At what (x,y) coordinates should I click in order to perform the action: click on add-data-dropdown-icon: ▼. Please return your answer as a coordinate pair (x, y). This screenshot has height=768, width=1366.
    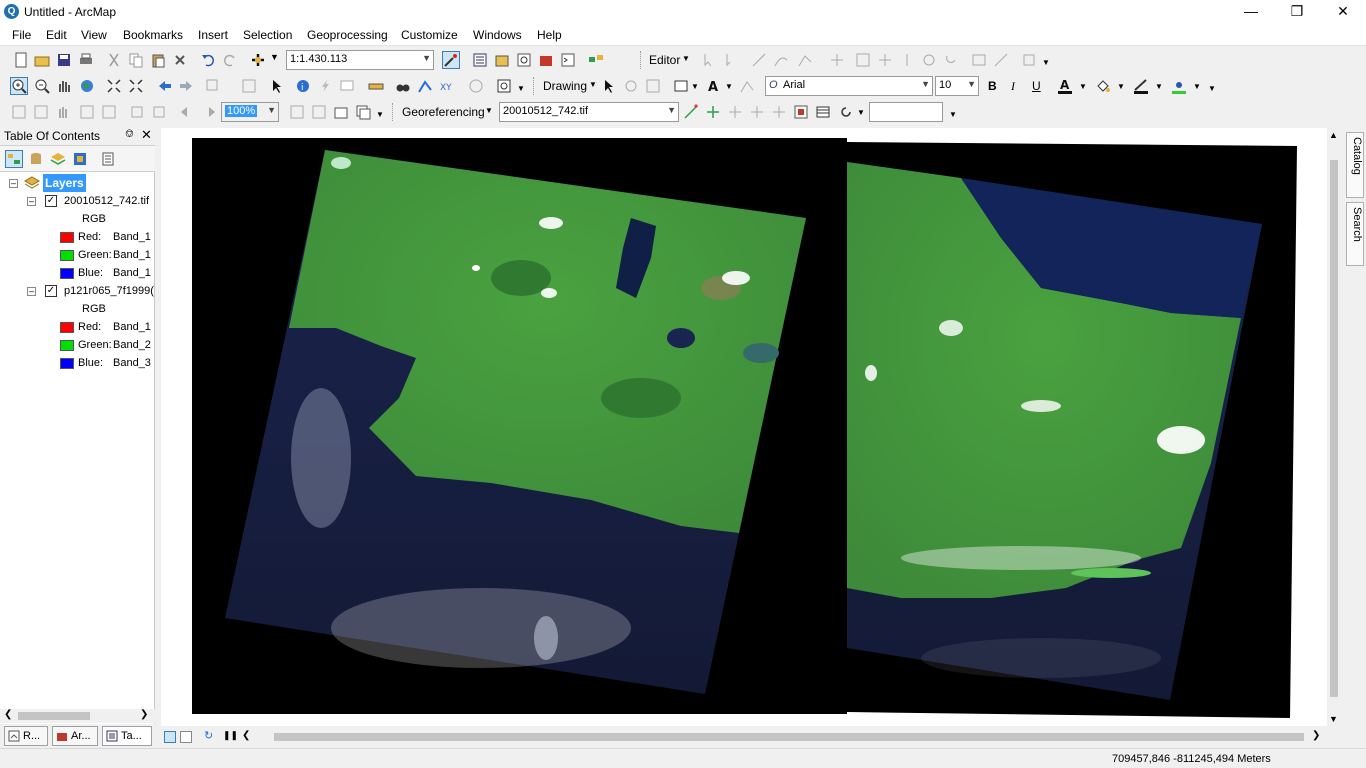
    Looking at the image, I should click on (274, 57).